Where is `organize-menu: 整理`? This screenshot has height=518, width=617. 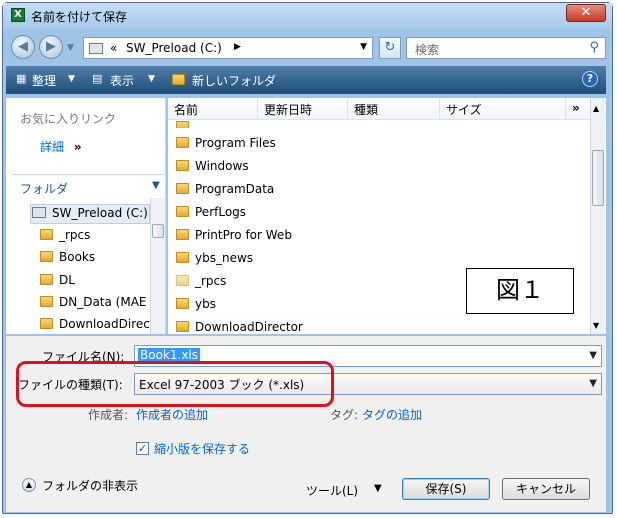 organize-menu: 整理 is located at coordinates (44, 80).